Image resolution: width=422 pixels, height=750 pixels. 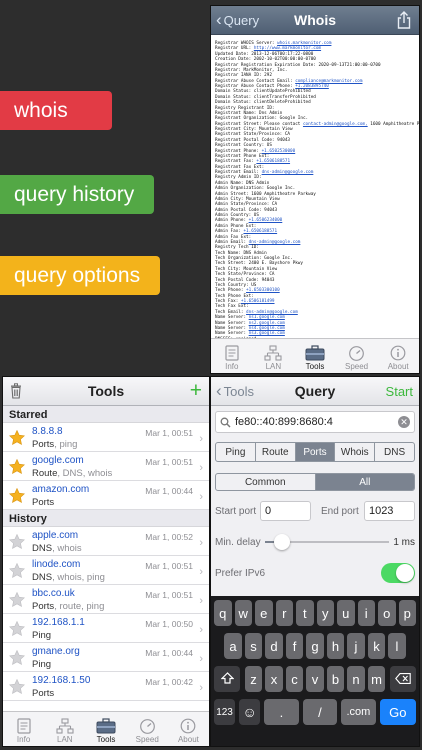 I want to click on key-v: v, so click(x=315, y=679).